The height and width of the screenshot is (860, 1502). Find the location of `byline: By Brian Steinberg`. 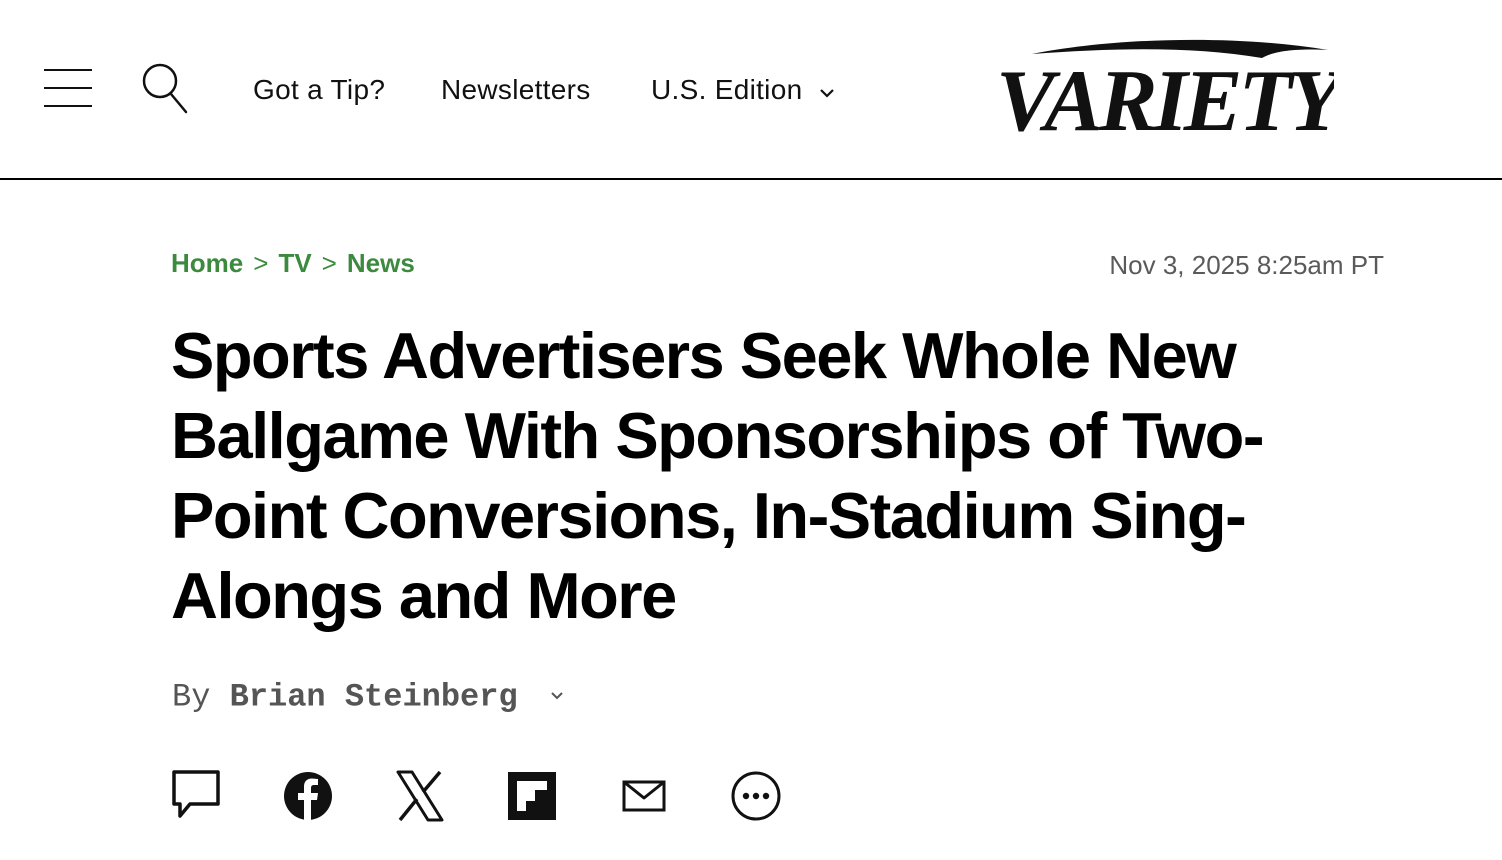

byline: By Brian Steinberg is located at coordinates (368, 697).